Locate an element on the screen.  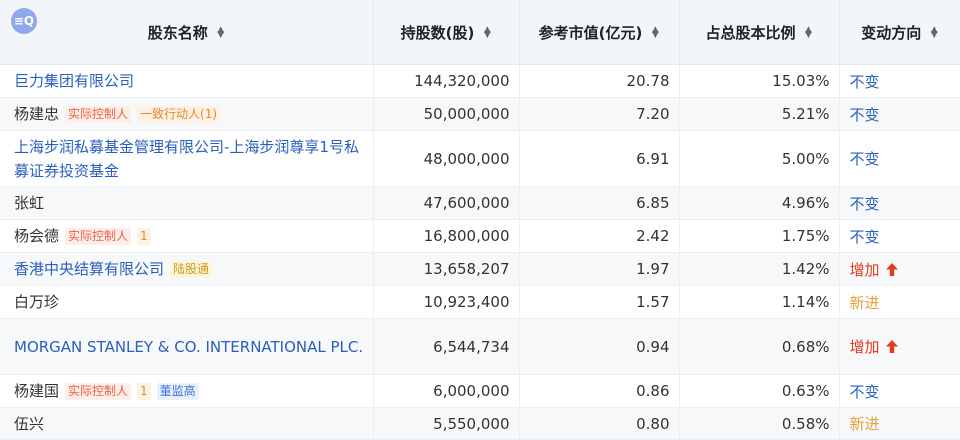
market-value-cell: 6.85 is located at coordinates (599, 203).